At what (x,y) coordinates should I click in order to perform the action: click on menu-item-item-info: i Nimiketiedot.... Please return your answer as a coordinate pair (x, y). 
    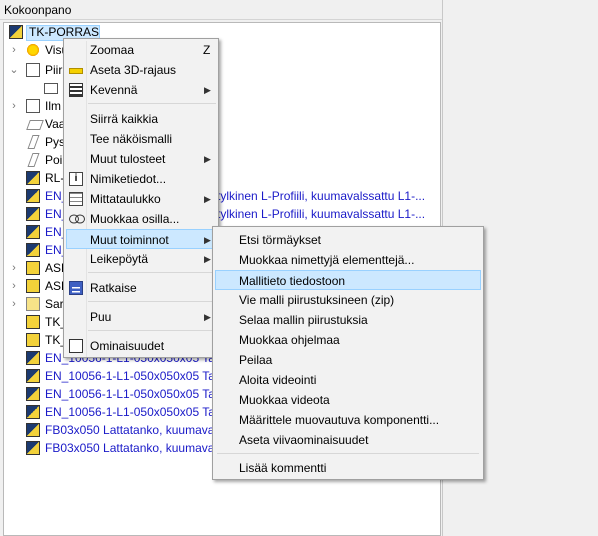
    Looking at the image, I should click on (141, 179).